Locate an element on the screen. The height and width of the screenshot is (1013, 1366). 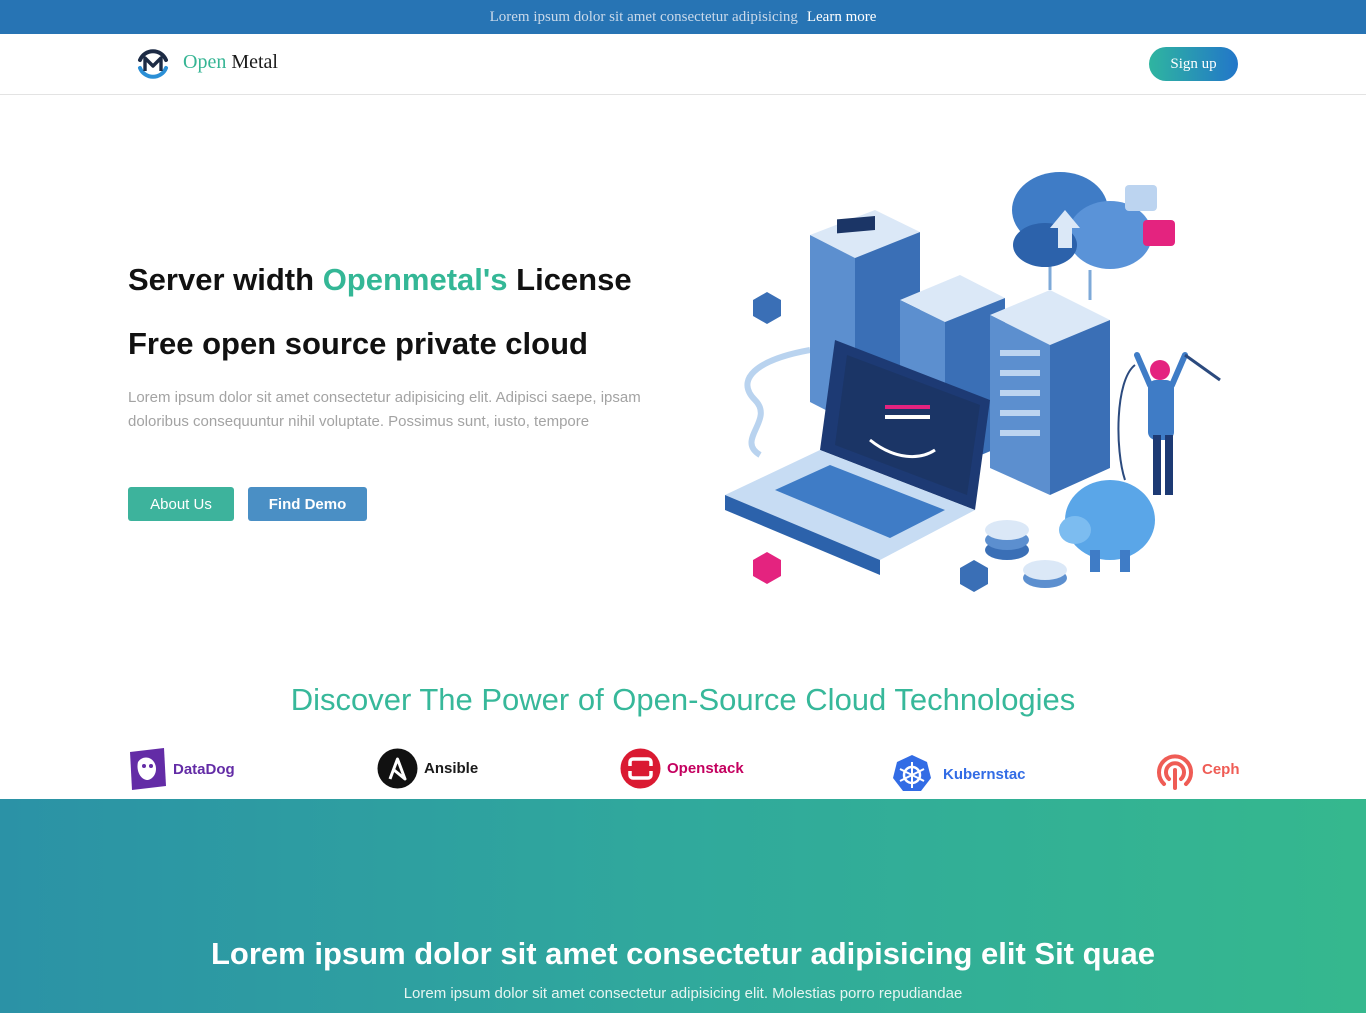
tech-item-ansible: Ansible is located at coordinates (427, 768).